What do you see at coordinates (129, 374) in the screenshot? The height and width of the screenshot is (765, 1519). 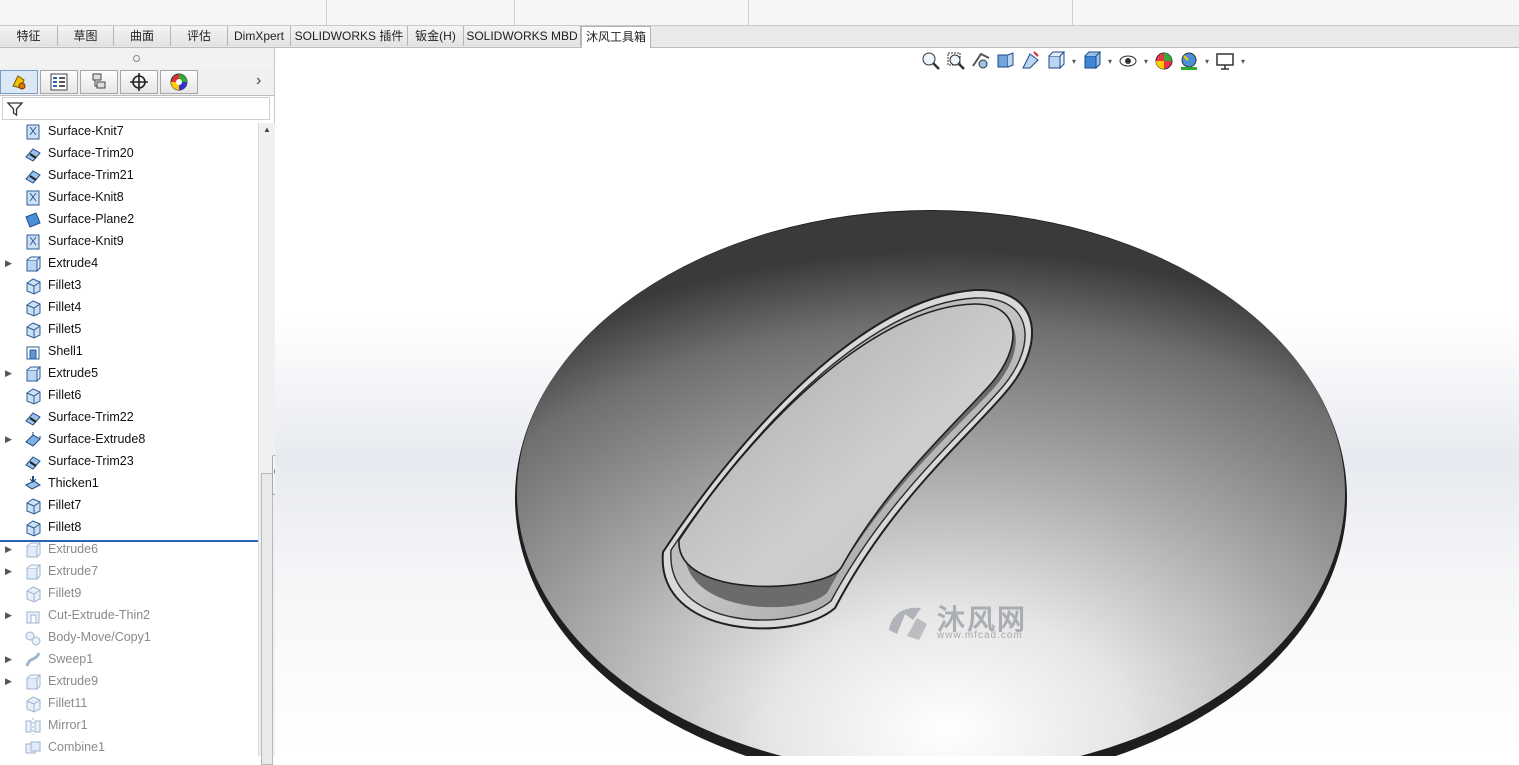 I see `feature-tree-item: ▶ Extrude5` at bounding box center [129, 374].